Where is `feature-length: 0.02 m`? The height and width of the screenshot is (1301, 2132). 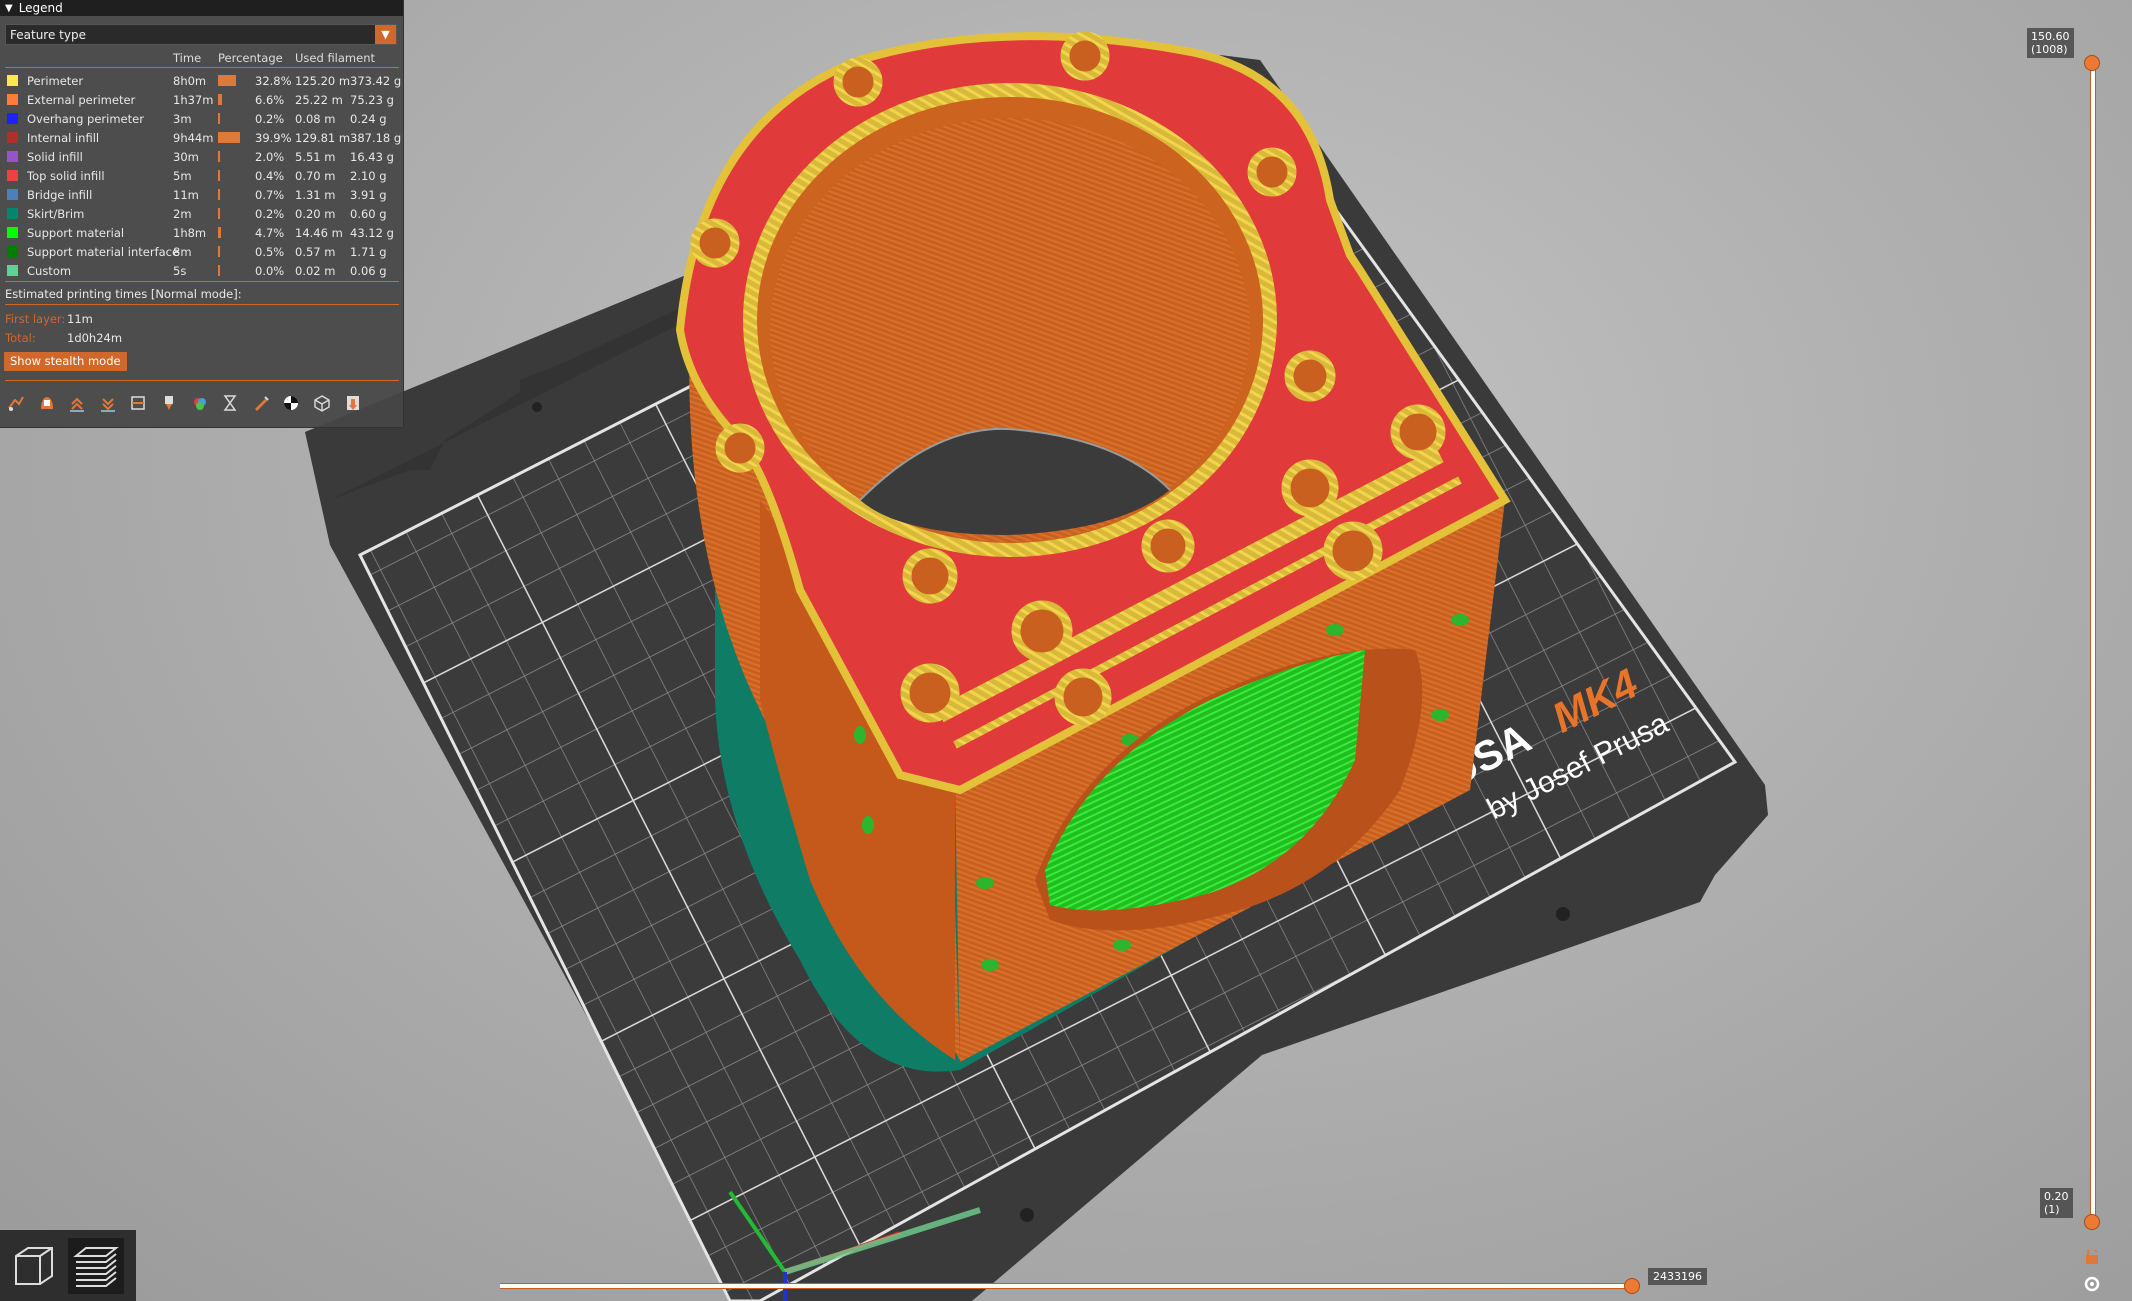 feature-length: 0.02 m is located at coordinates (315, 271).